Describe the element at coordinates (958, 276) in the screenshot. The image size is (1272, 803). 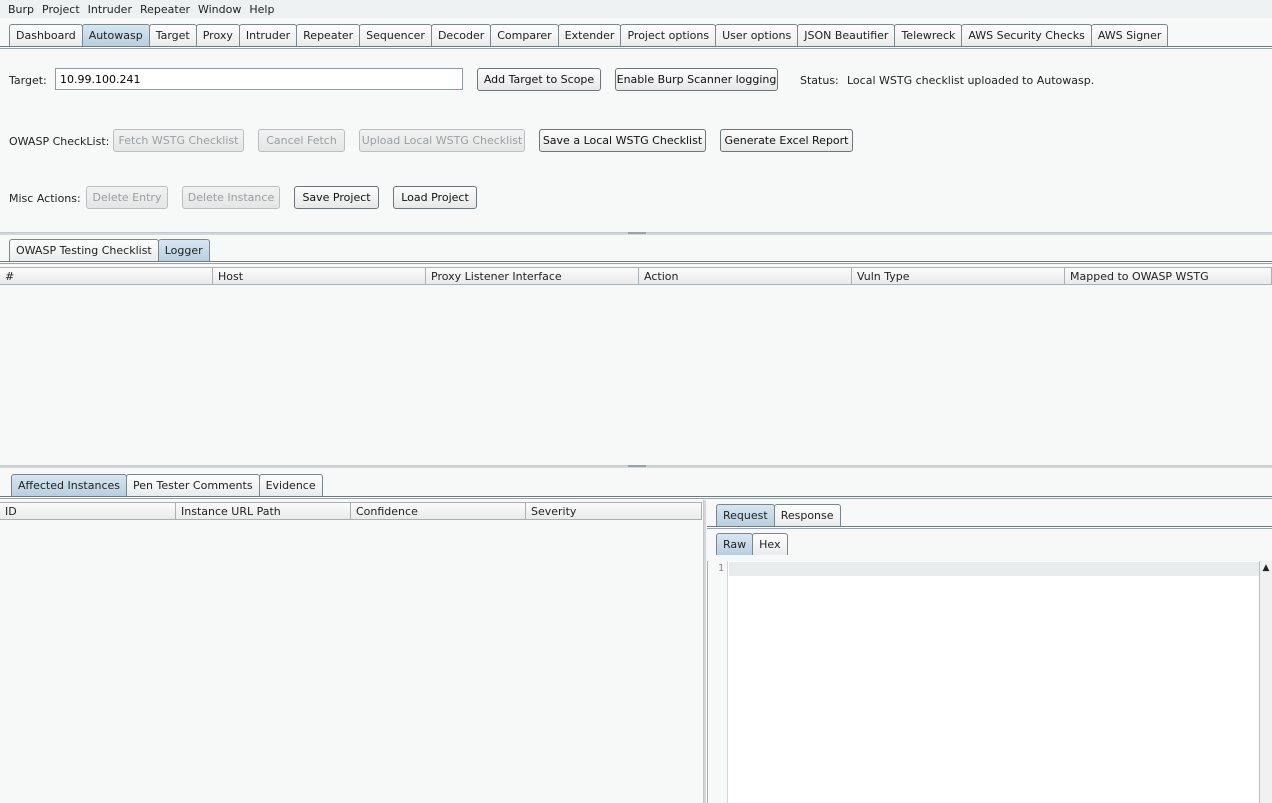
I see `column-header-vuln-type: Vuln Type` at that location.